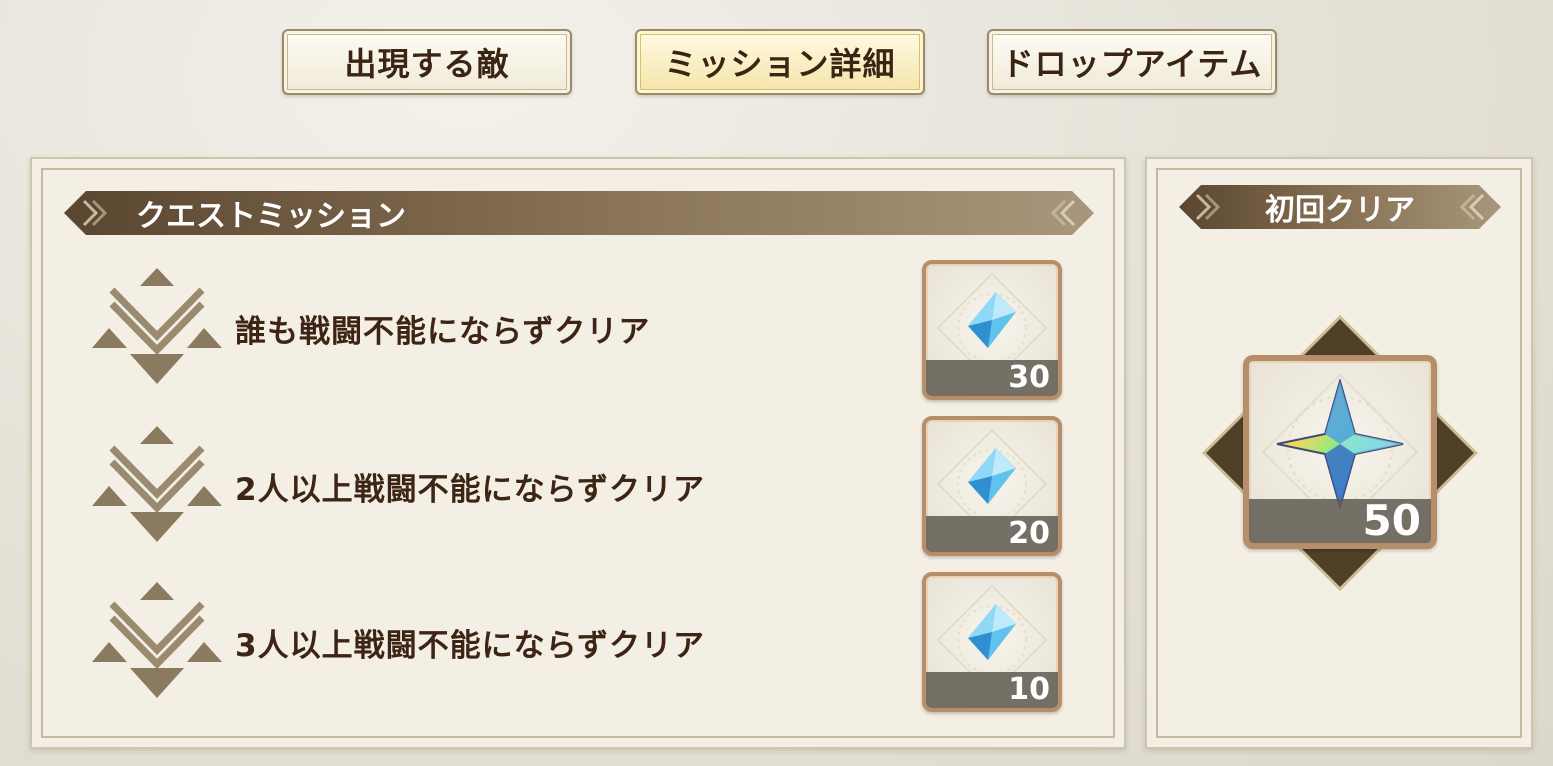  I want to click on first-clear-header: 初回クリア, so click(1340, 207).